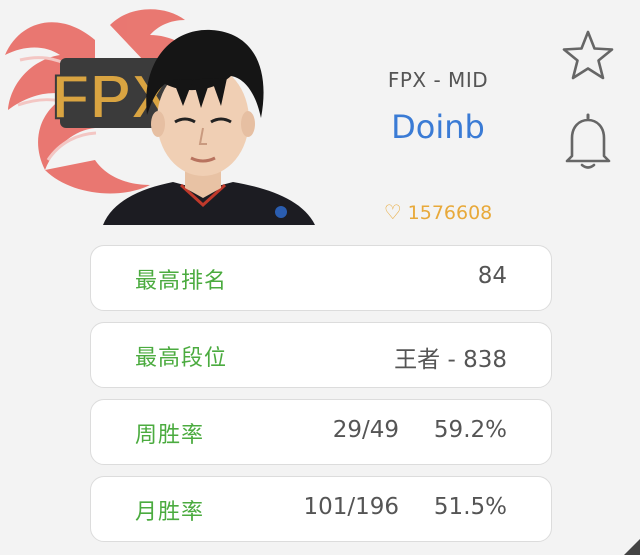 Image resolution: width=640 pixels, height=555 pixels. What do you see at coordinates (438, 127) in the screenshot?
I see `player-name: Doinb` at bounding box center [438, 127].